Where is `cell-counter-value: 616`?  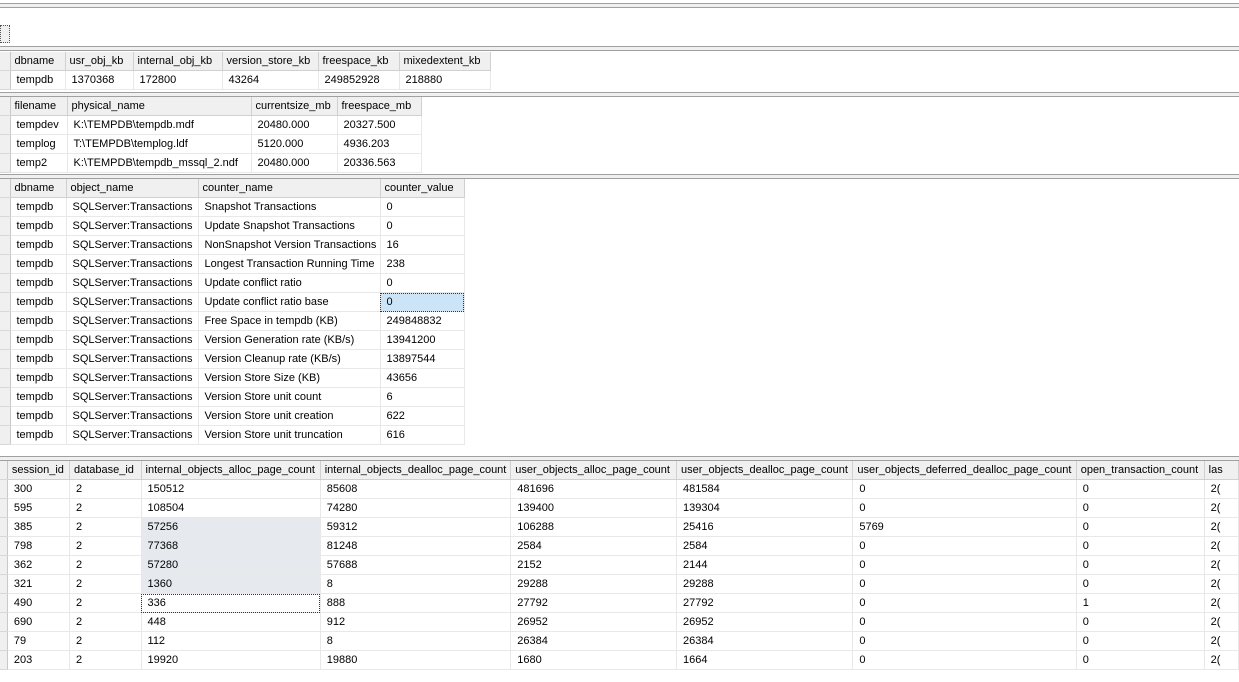 cell-counter-value: 616 is located at coordinates (422, 435).